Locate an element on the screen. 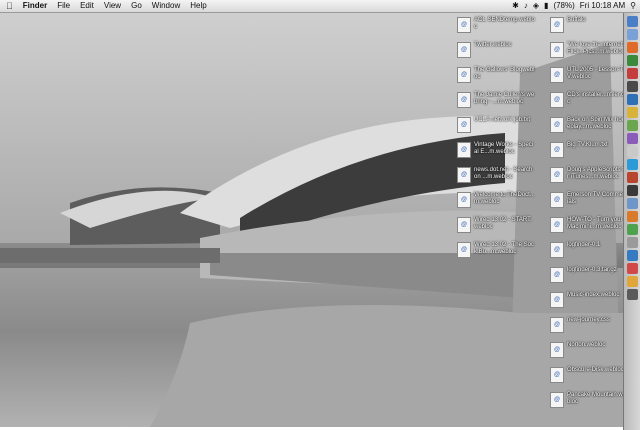 The width and height of the screenshot is (640, 430). desktop-file-item: @ Wired 13.02 - The Sock Bu...m.webloc is located at coordinates (496, 250).